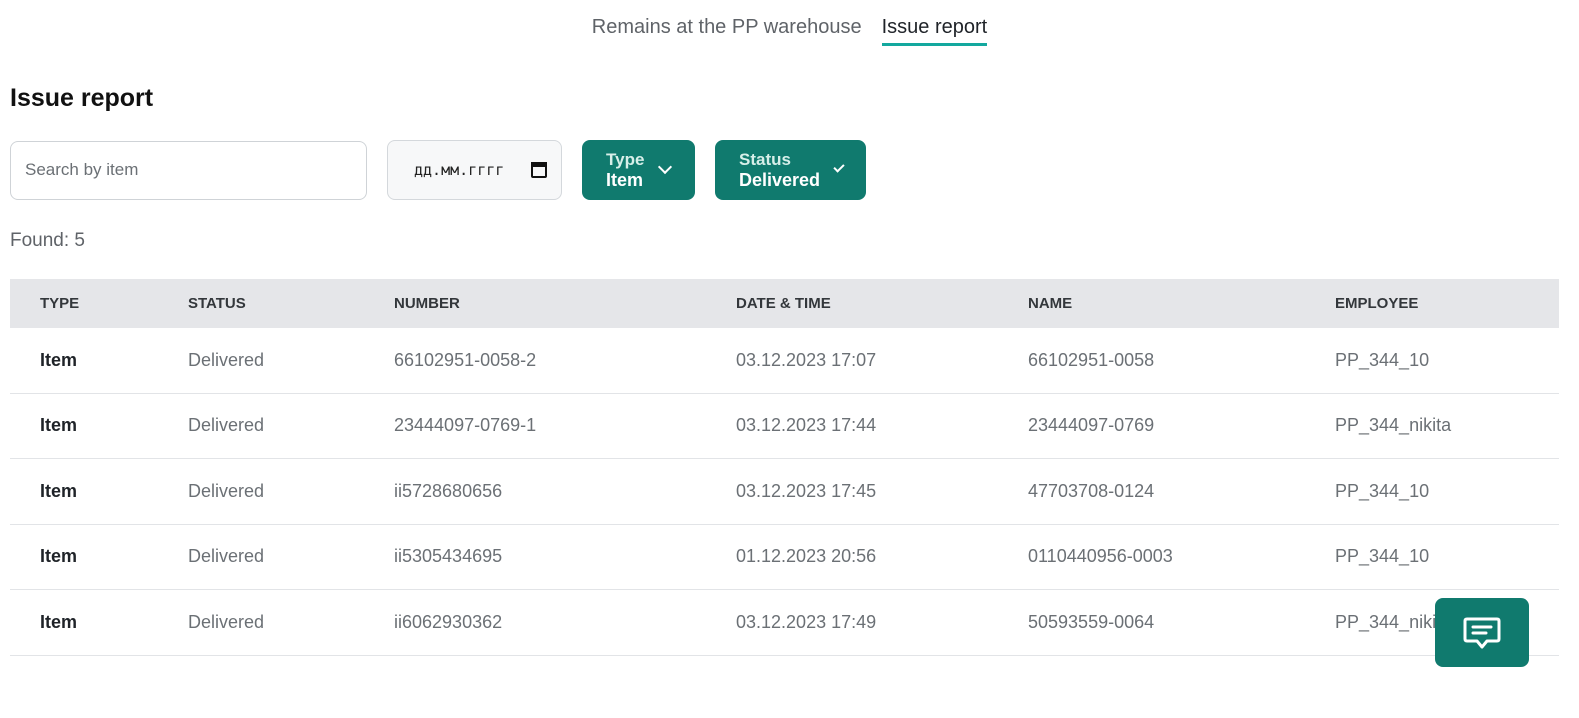 The height and width of the screenshot is (718, 1579). What do you see at coordinates (1376, 303) in the screenshot?
I see `header-employee: EMPLOYEE` at bounding box center [1376, 303].